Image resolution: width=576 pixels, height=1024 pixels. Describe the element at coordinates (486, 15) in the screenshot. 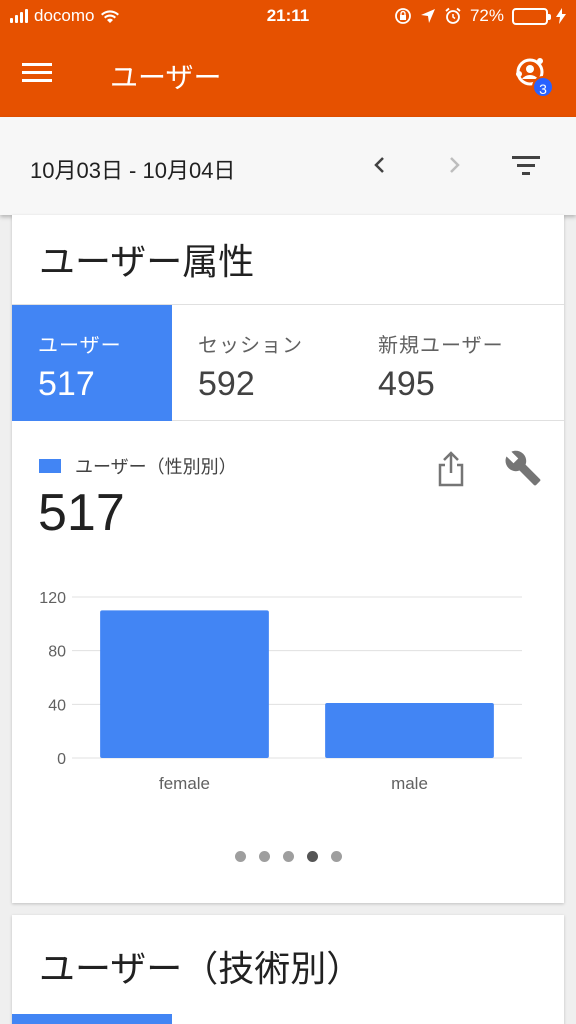

I see `battery-percent: 72%` at that location.